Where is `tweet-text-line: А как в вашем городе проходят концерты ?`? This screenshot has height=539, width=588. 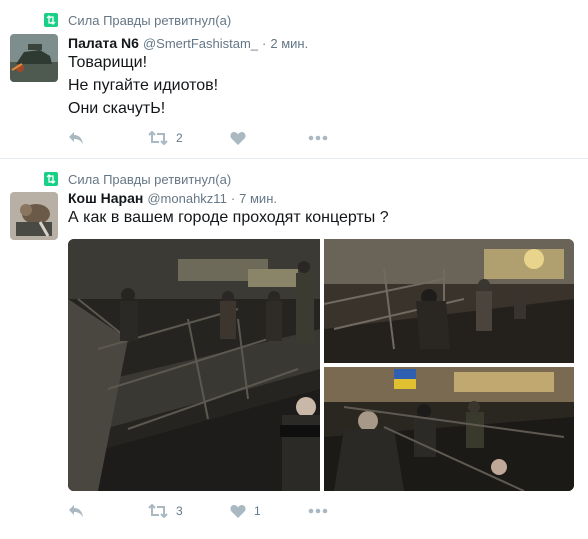
tweet-text-line: А как в вашем городе проходят концерты ? is located at coordinates (228, 217).